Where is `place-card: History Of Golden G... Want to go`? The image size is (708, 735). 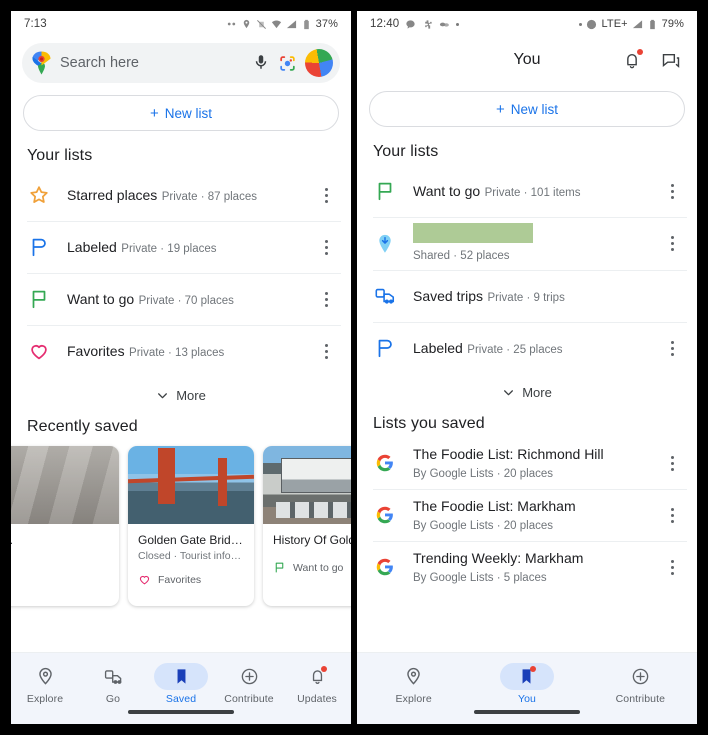 place-card: History Of Golden G... Want to go is located at coordinates (307, 526).